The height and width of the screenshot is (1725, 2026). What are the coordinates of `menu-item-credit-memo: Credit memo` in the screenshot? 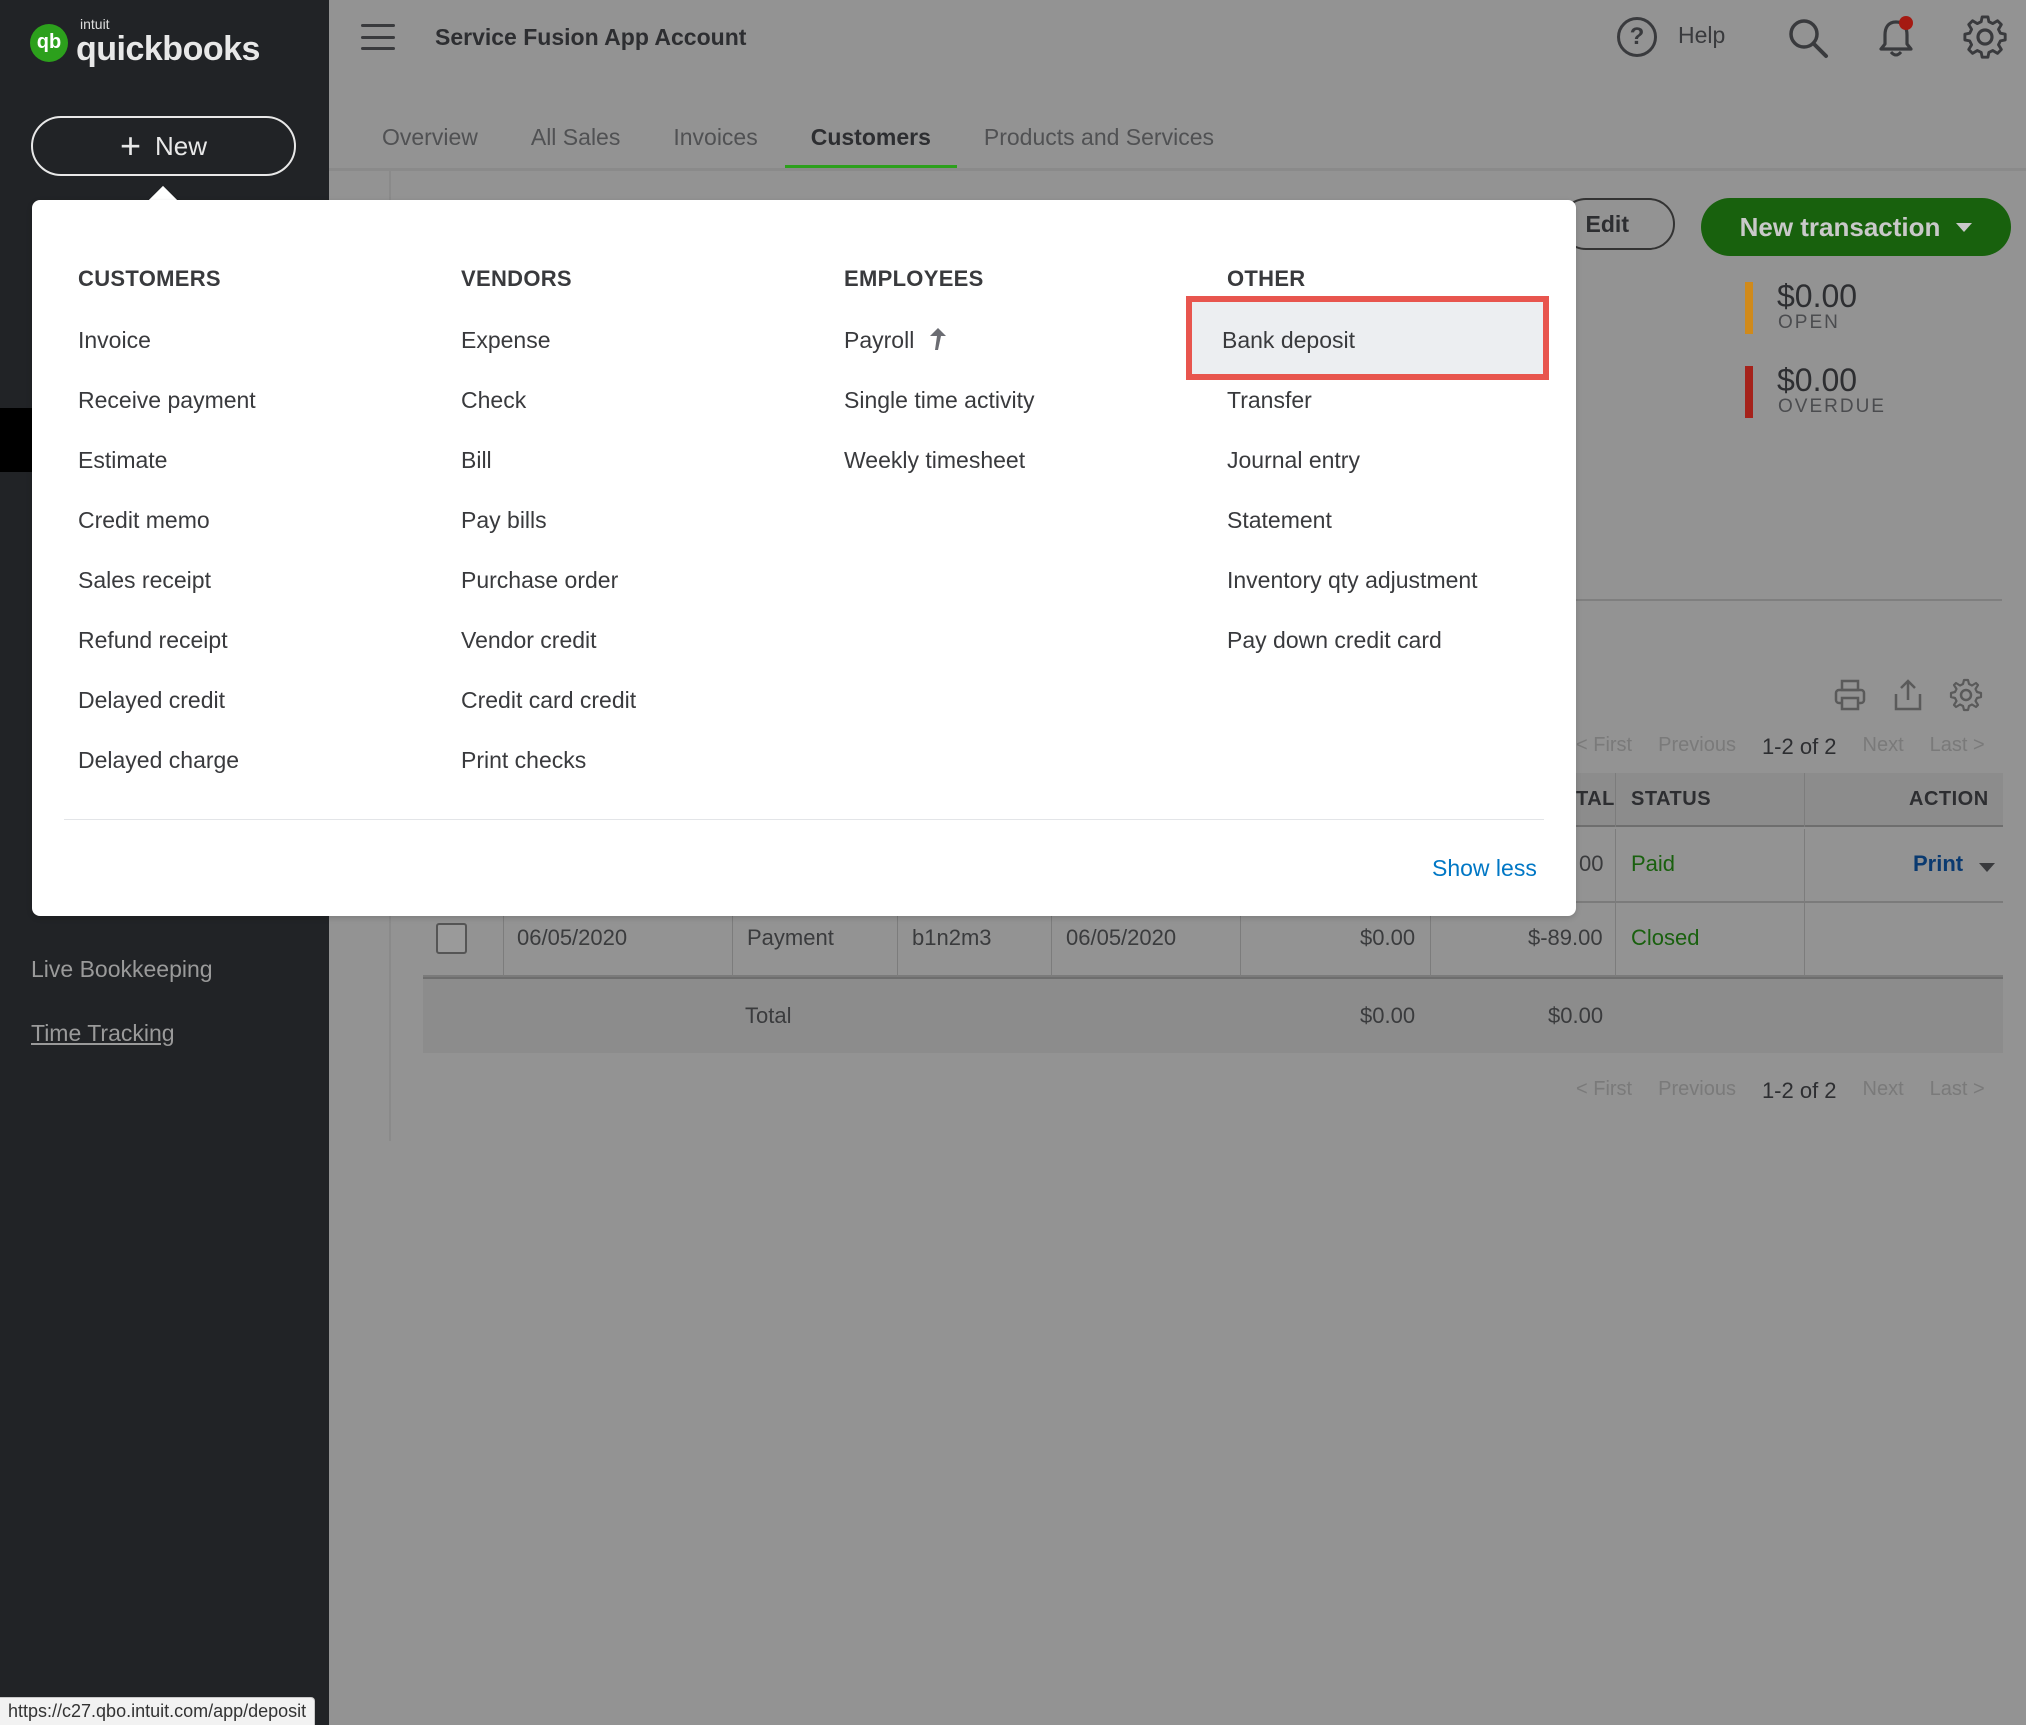 It's located at (167, 536).